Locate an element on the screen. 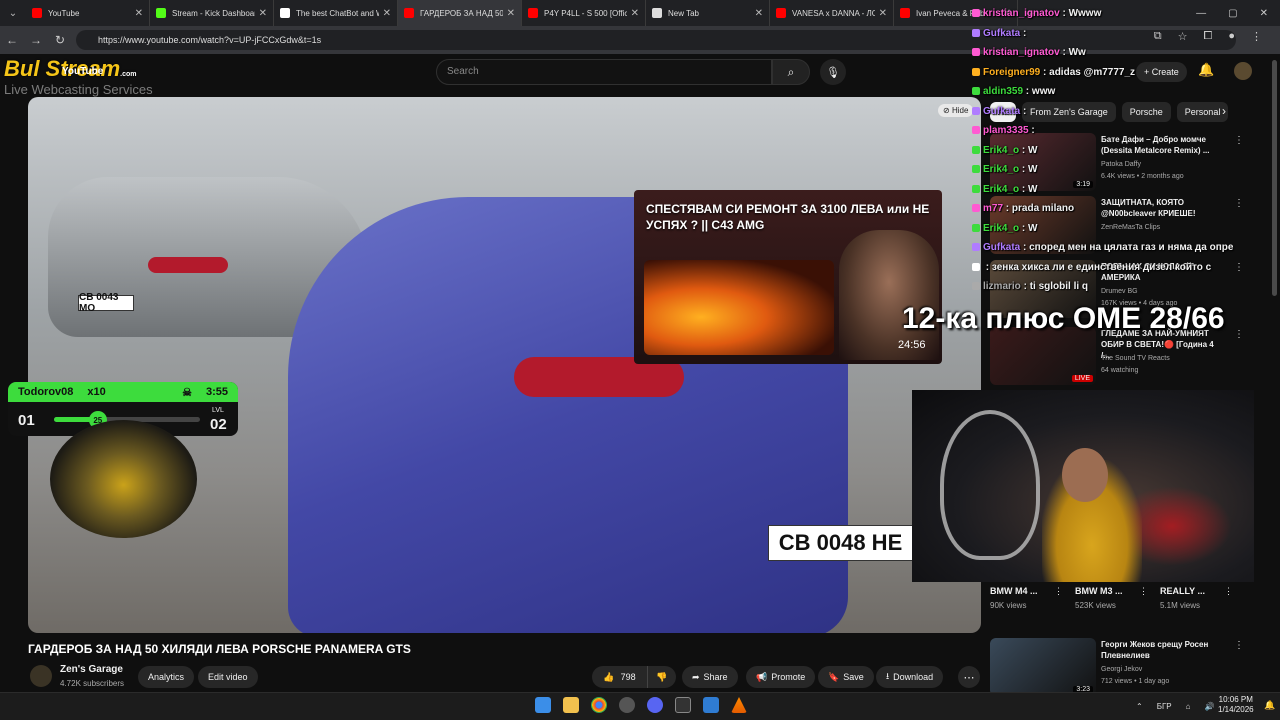  chat-message: Erik4_o : W is located at coordinates (1122, 151).